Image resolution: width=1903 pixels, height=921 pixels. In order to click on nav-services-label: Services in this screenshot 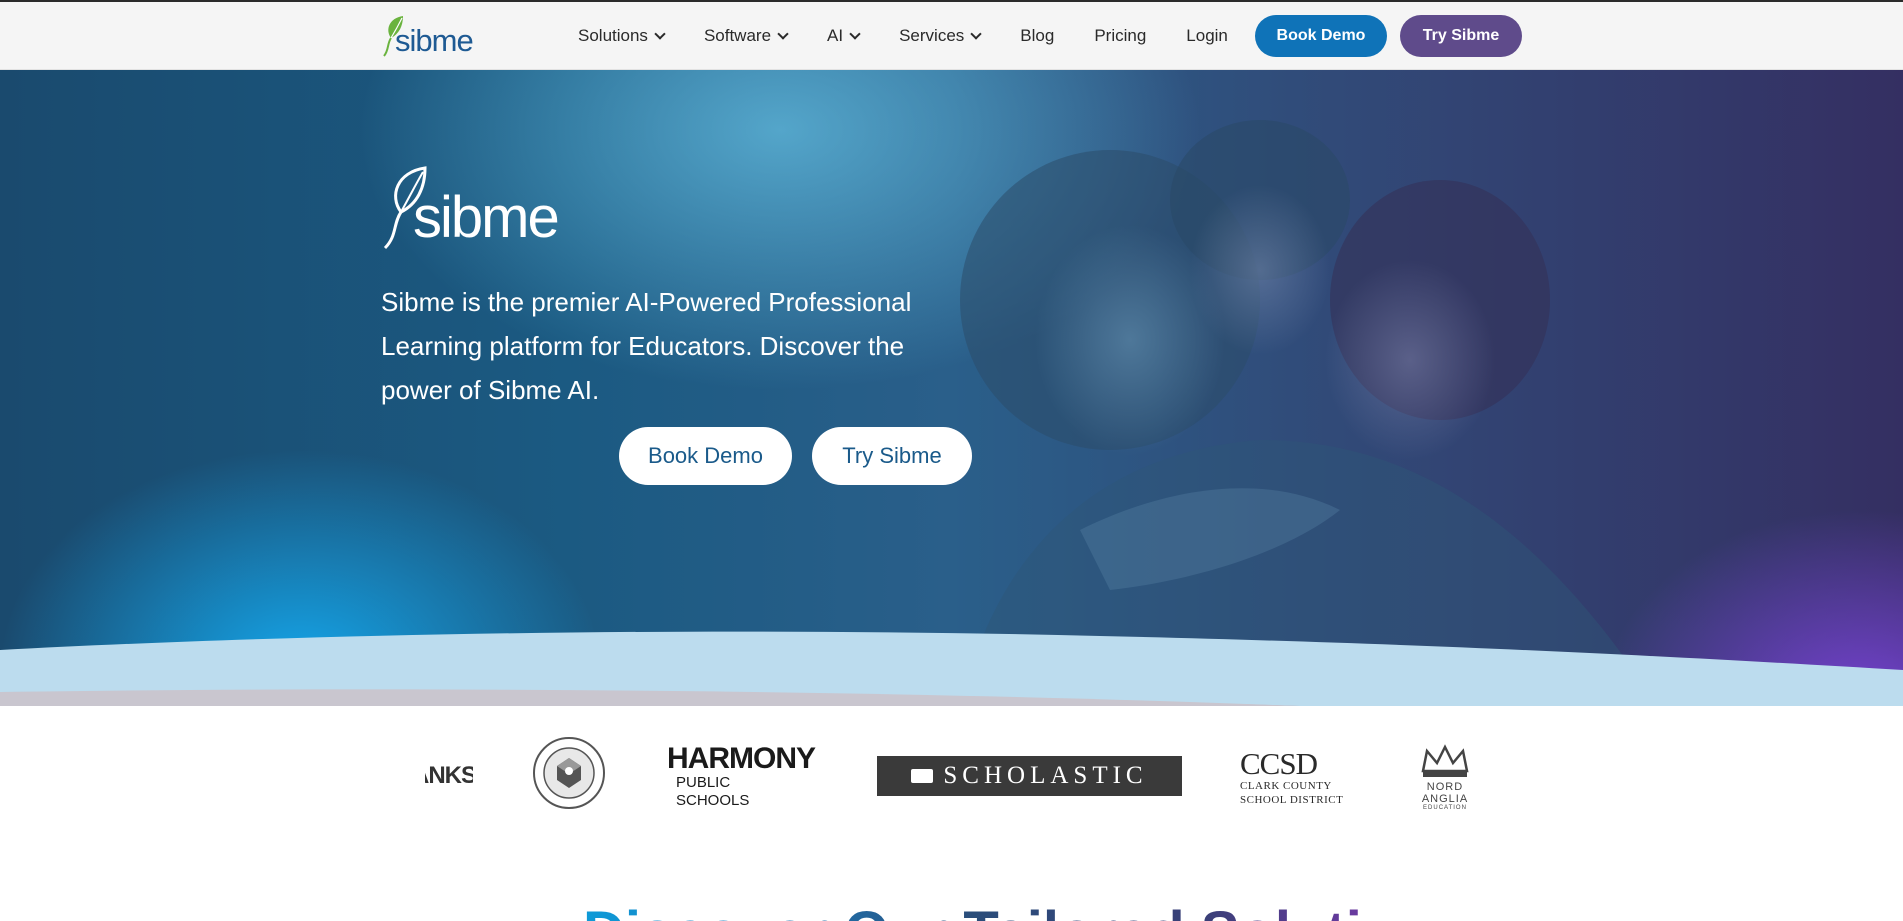, I will do `click(932, 35)`.